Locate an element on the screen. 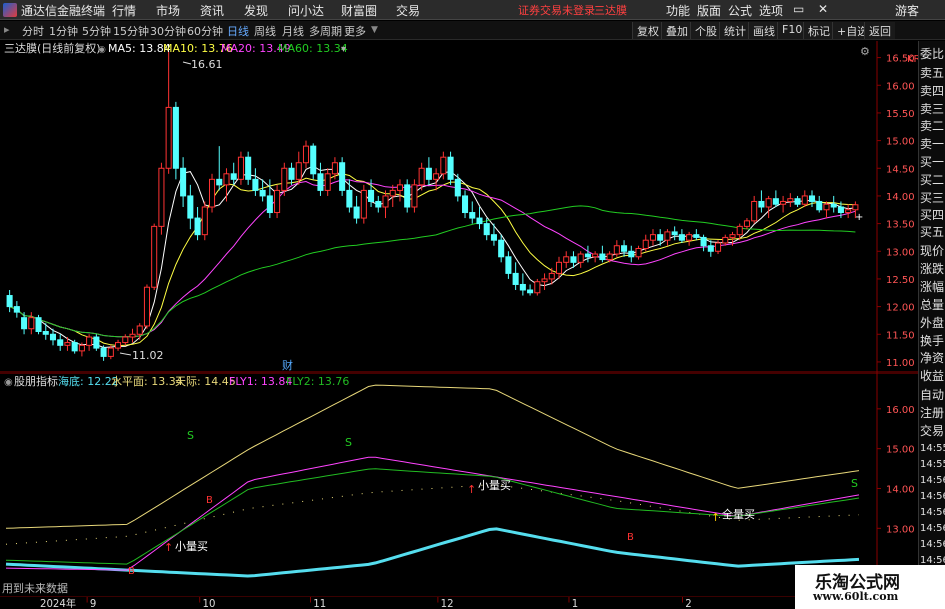 This screenshot has height=609, width=945. chart-settings-icon: ◉ is located at coordinates (102, 50).